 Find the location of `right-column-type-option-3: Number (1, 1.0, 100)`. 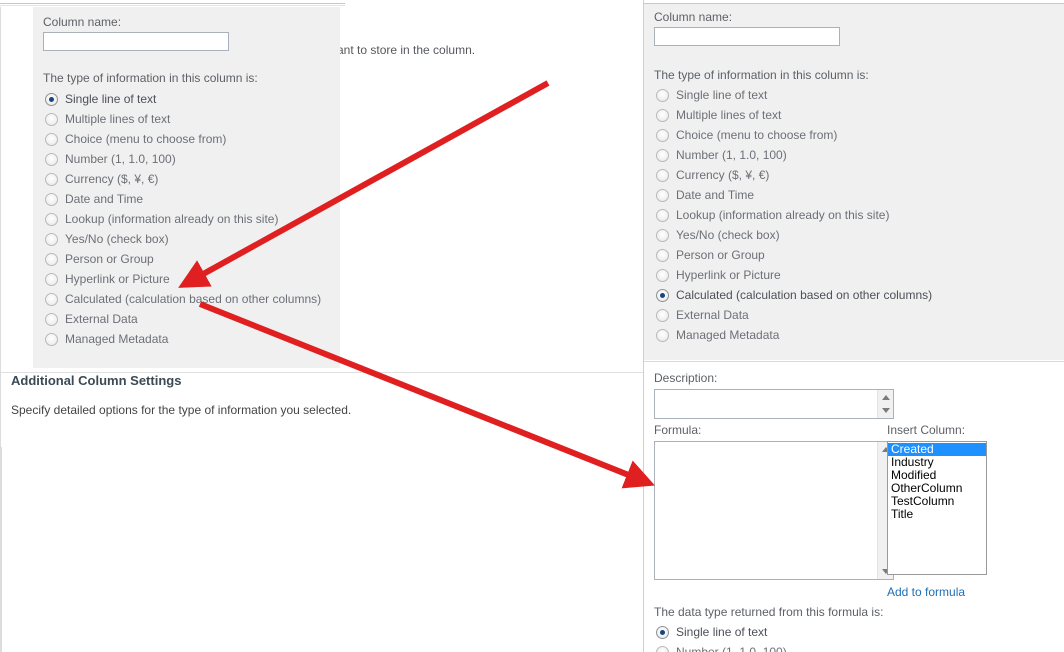

right-column-type-option-3: Number (1, 1.0, 100) is located at coordinates (794, 155).